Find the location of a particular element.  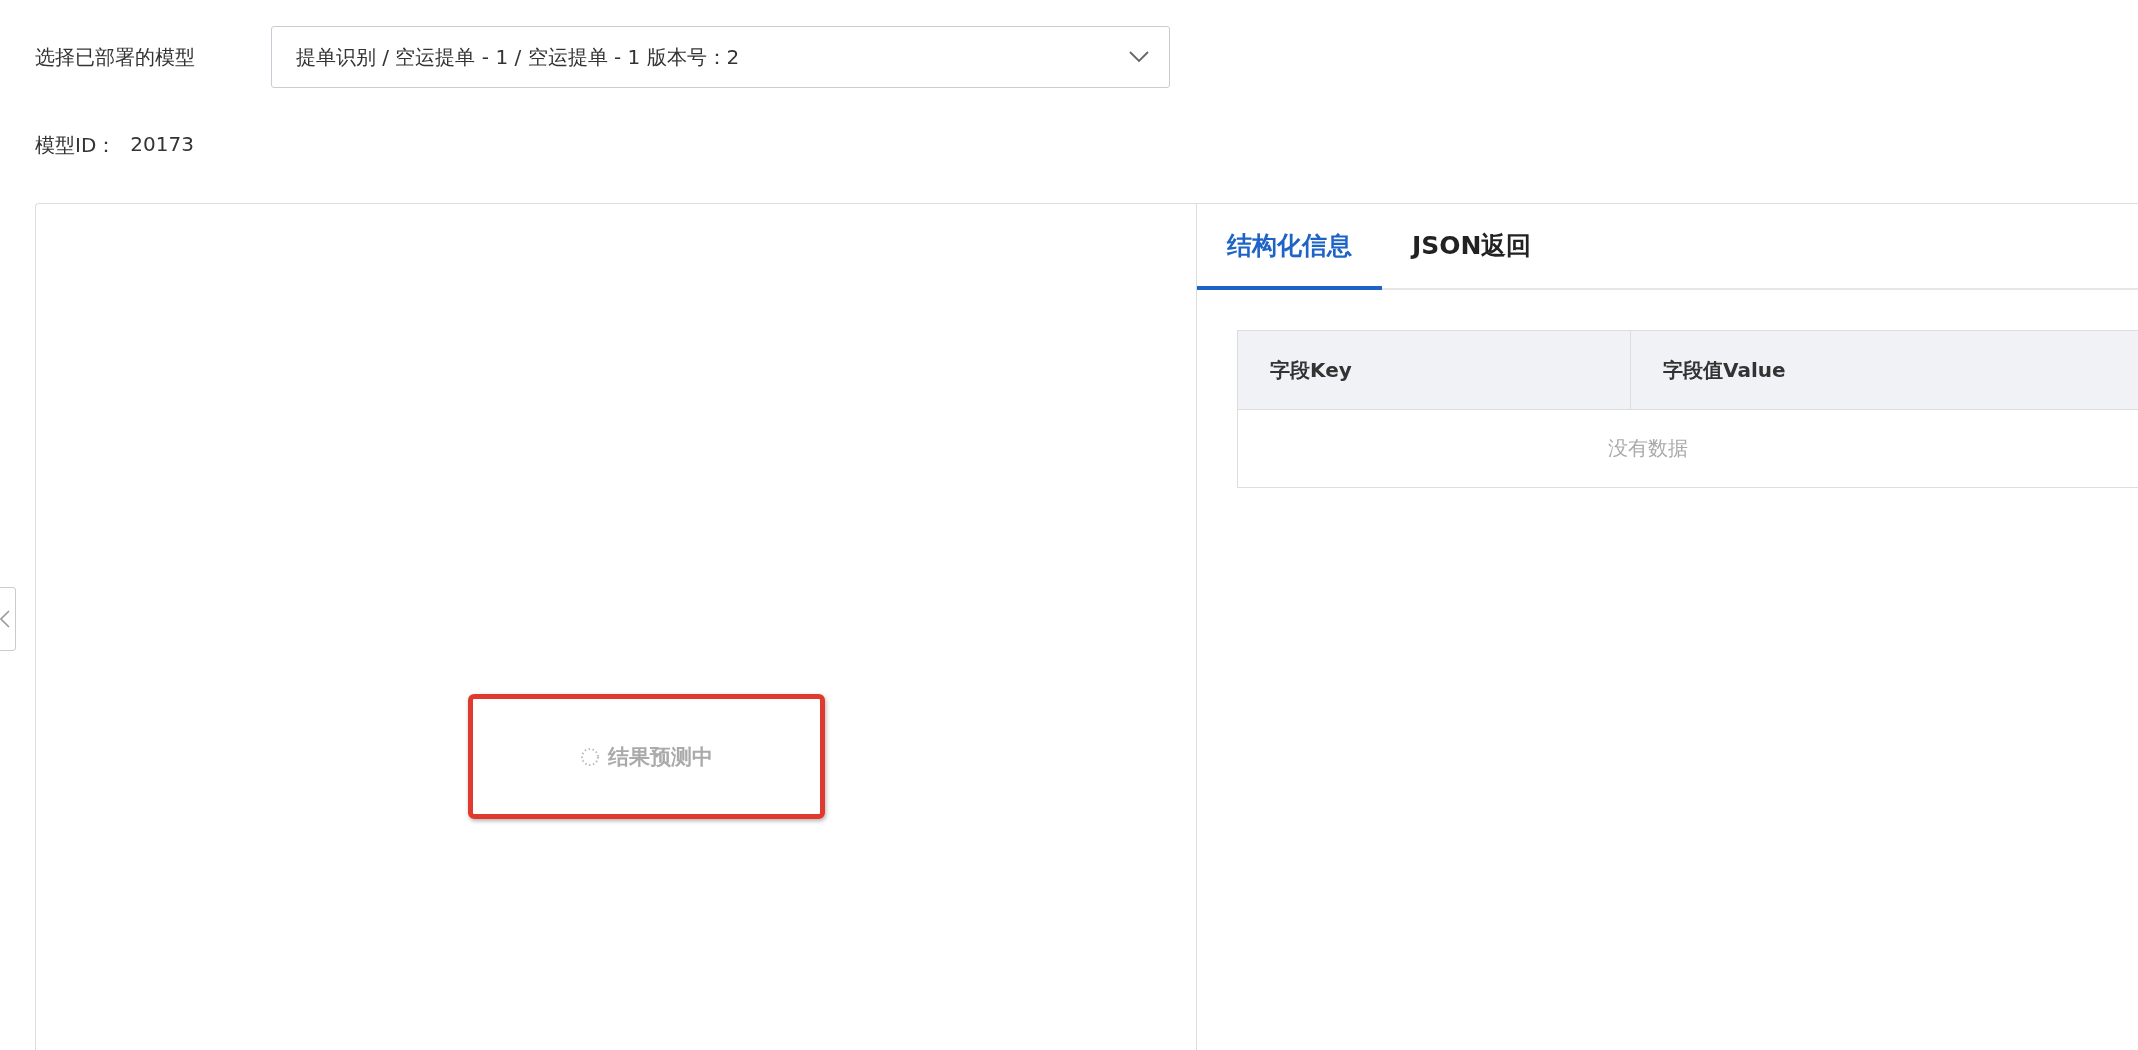

tab: 结构化信息 is located at coordinates (1289, 247).